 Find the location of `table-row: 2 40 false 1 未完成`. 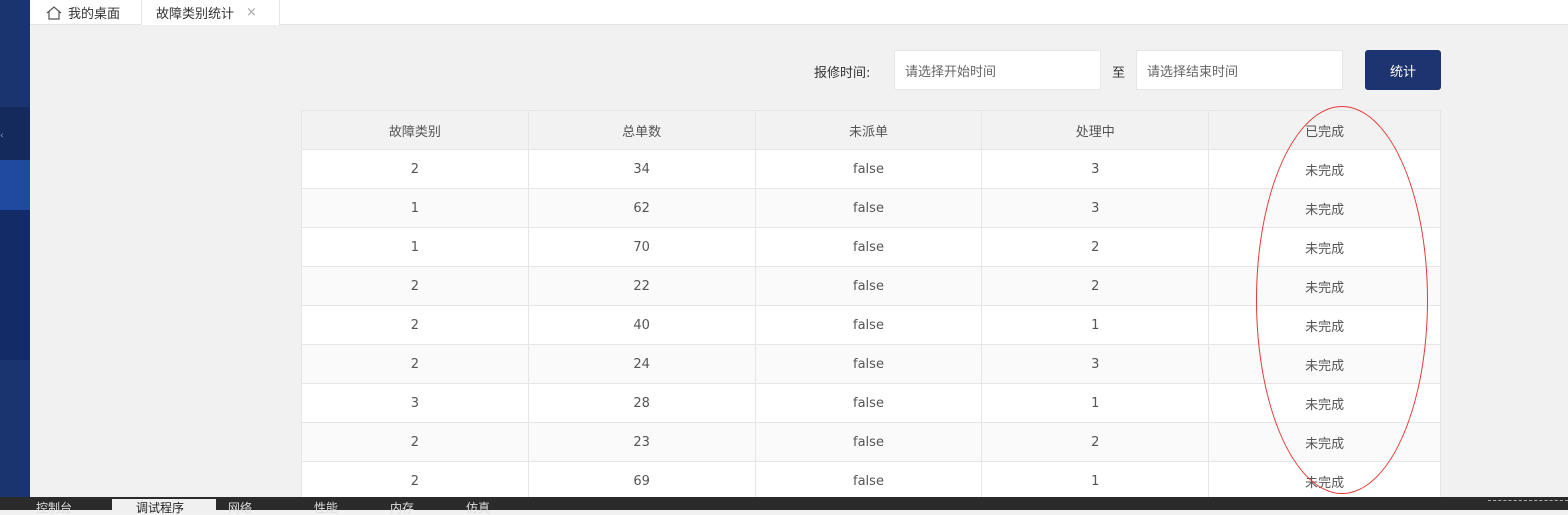

table-row: 2 40 false 1 未完成 is located at coordinates (871, 325).